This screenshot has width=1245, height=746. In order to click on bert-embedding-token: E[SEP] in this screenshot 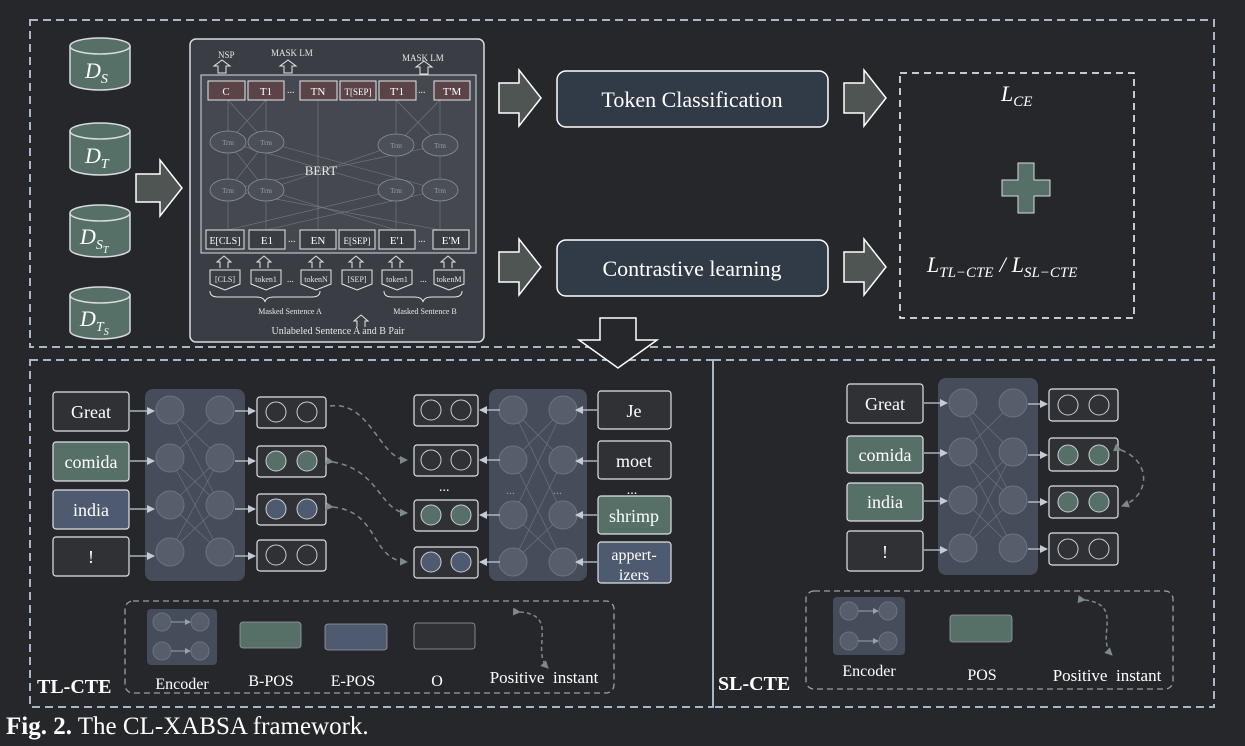, I will do `click(357, 241)`.